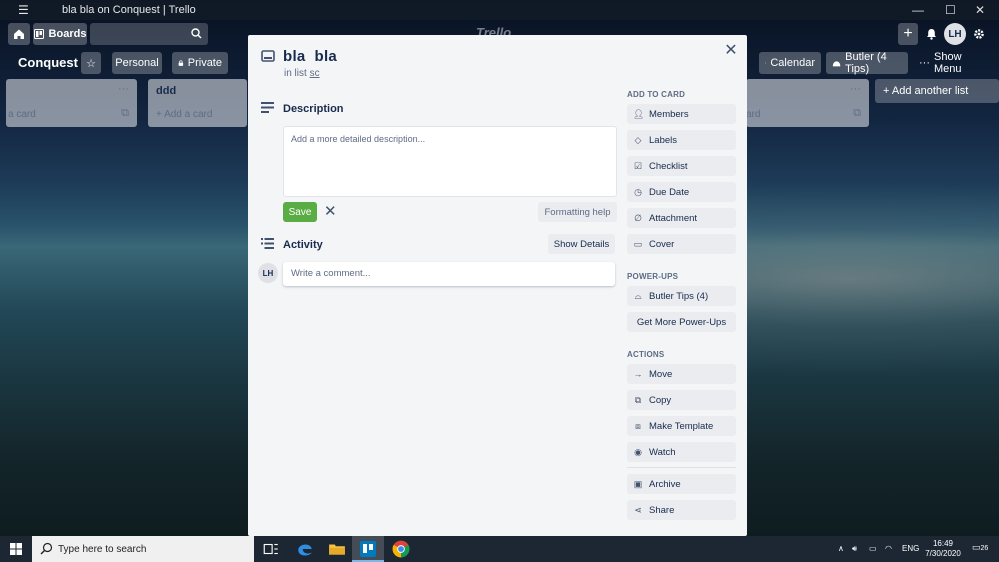 The image size is (999, 562). I want to click on star-board-button: ☆, so click(91, 63).